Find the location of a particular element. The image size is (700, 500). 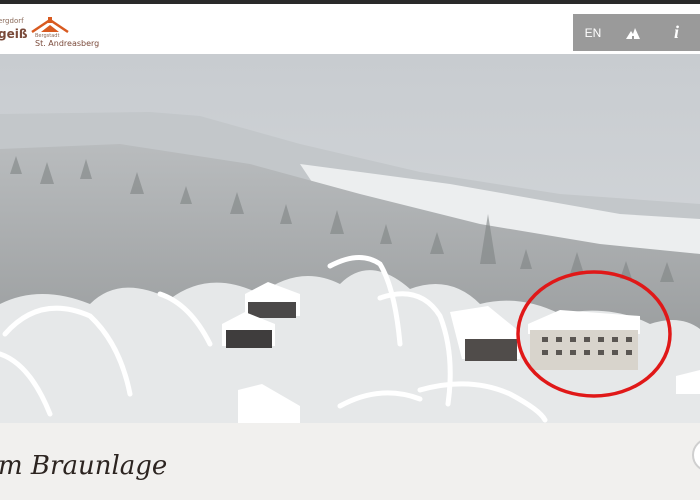

logo-left-title: geiß is located at coordinates (14, 34).